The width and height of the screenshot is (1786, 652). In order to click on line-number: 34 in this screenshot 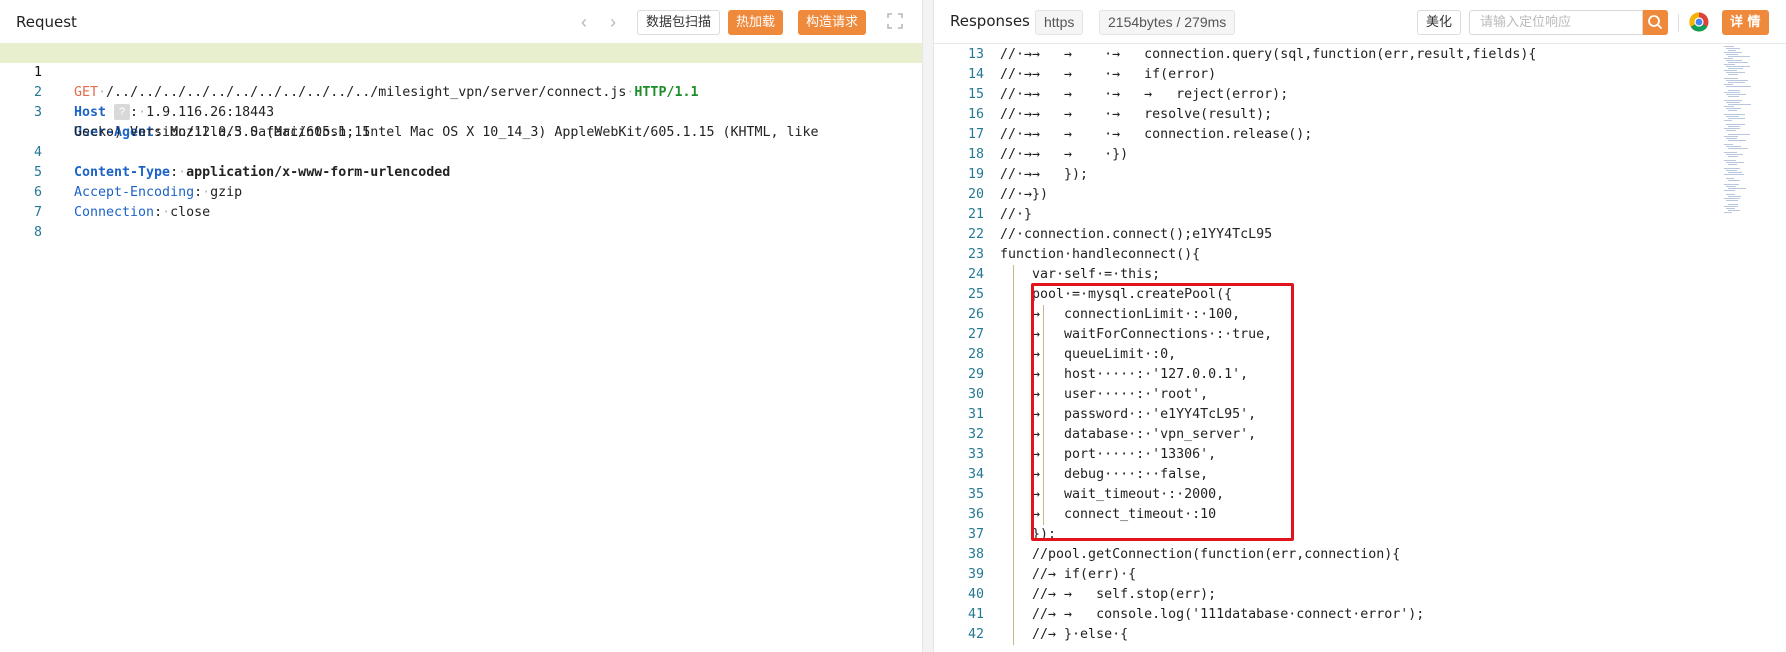, I will do `click(975, 474)`.